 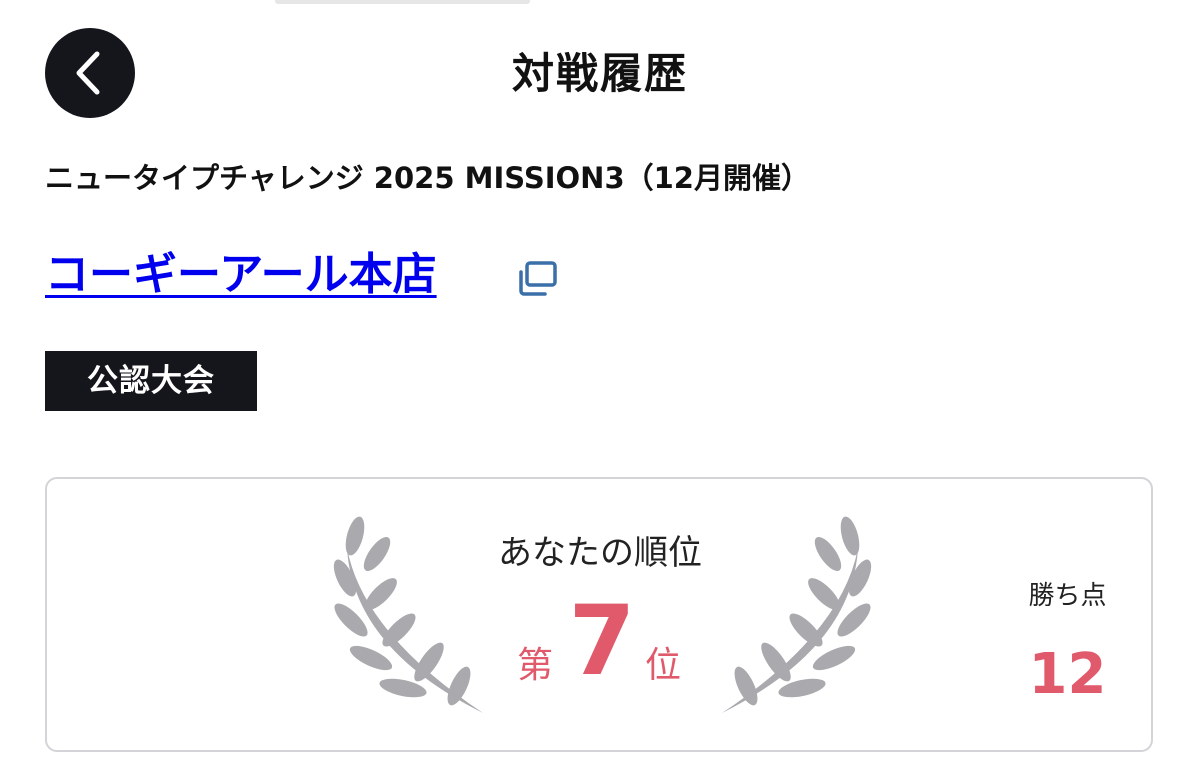 What do you see at coordinates (600, 553) in the screenshot?
I see `rank-heading: あなたの順位` at bounding box center [600, 553].